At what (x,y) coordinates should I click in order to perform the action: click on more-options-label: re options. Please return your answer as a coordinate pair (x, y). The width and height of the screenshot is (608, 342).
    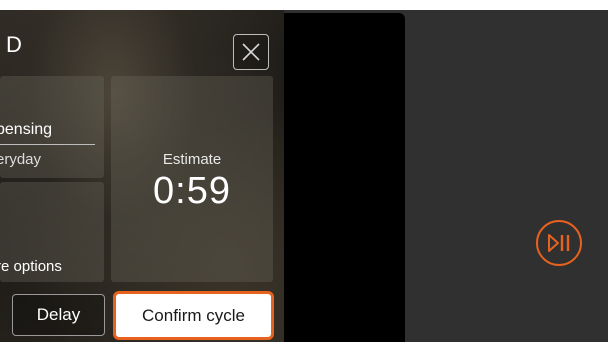
    Looking at the image, I should click on (31, 266).